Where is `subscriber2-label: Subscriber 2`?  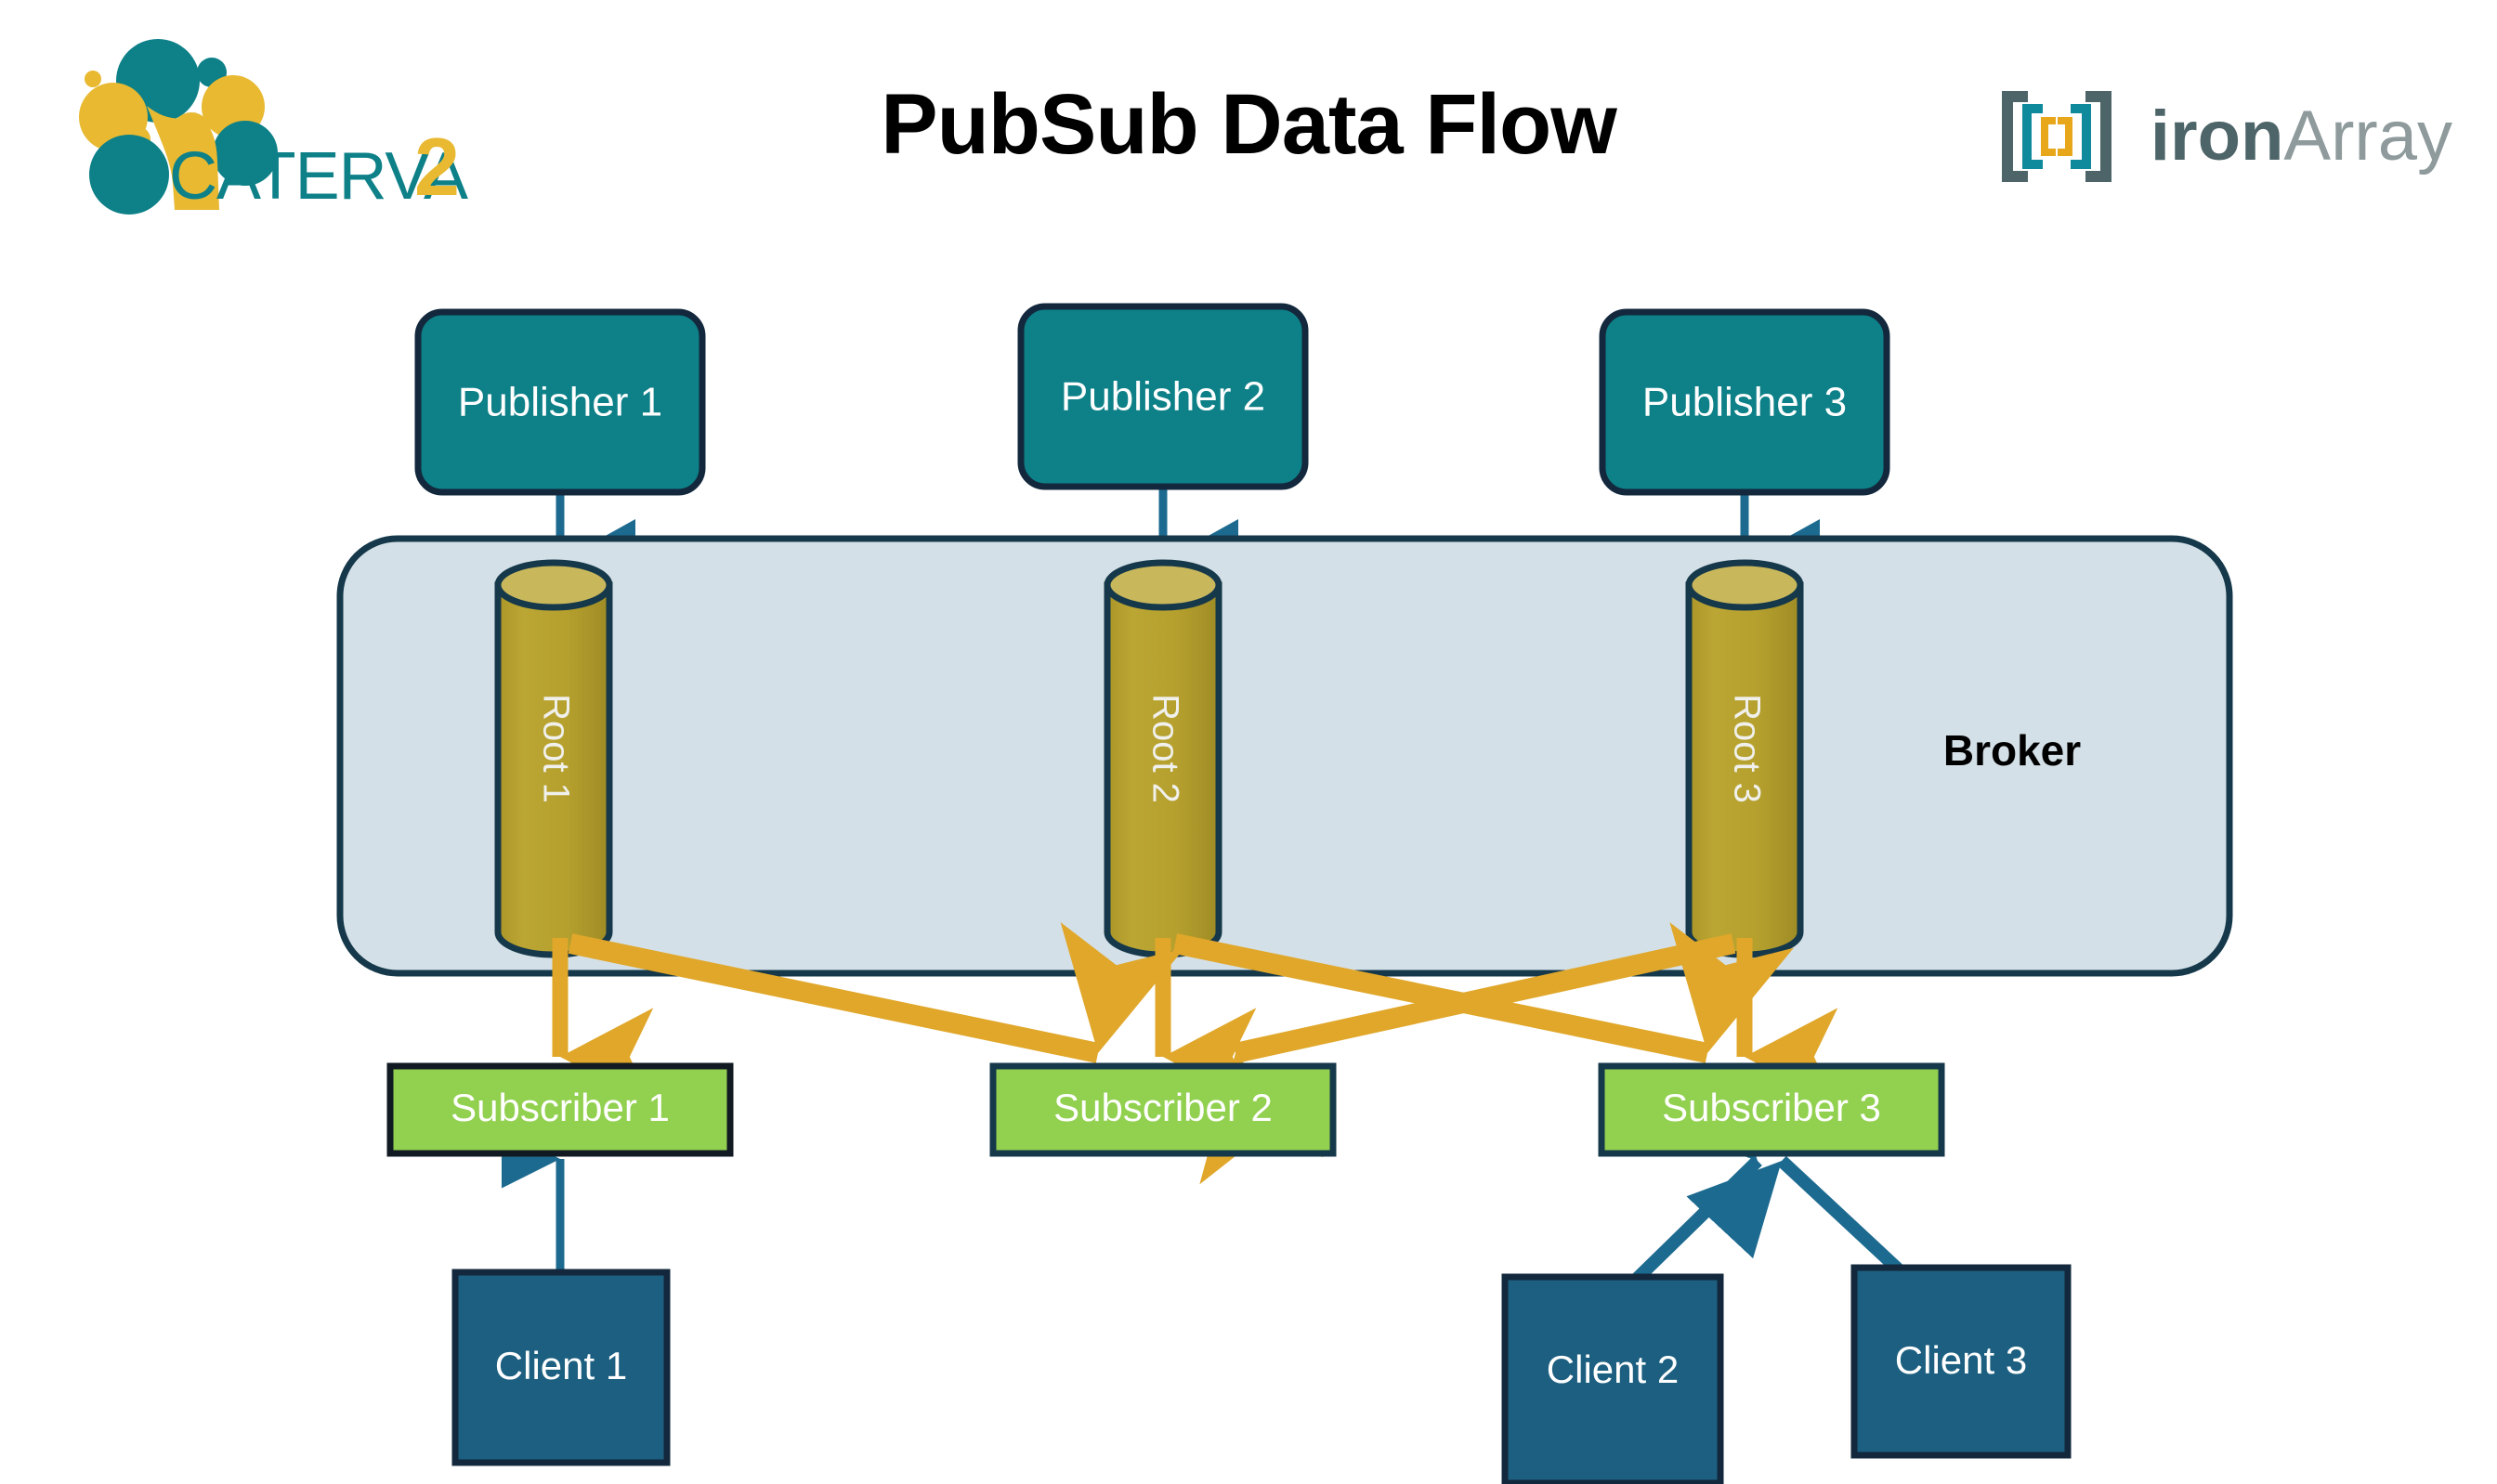
subscriber2-label: Subscriber 2 is located at coordinates (1163, 1107).